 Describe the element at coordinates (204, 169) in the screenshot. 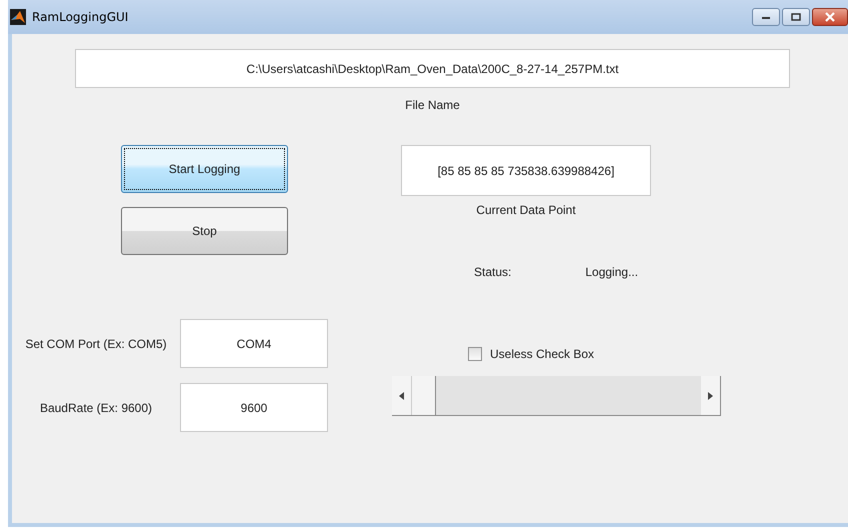

I see `start-logging-button: Start Logging` at that location.